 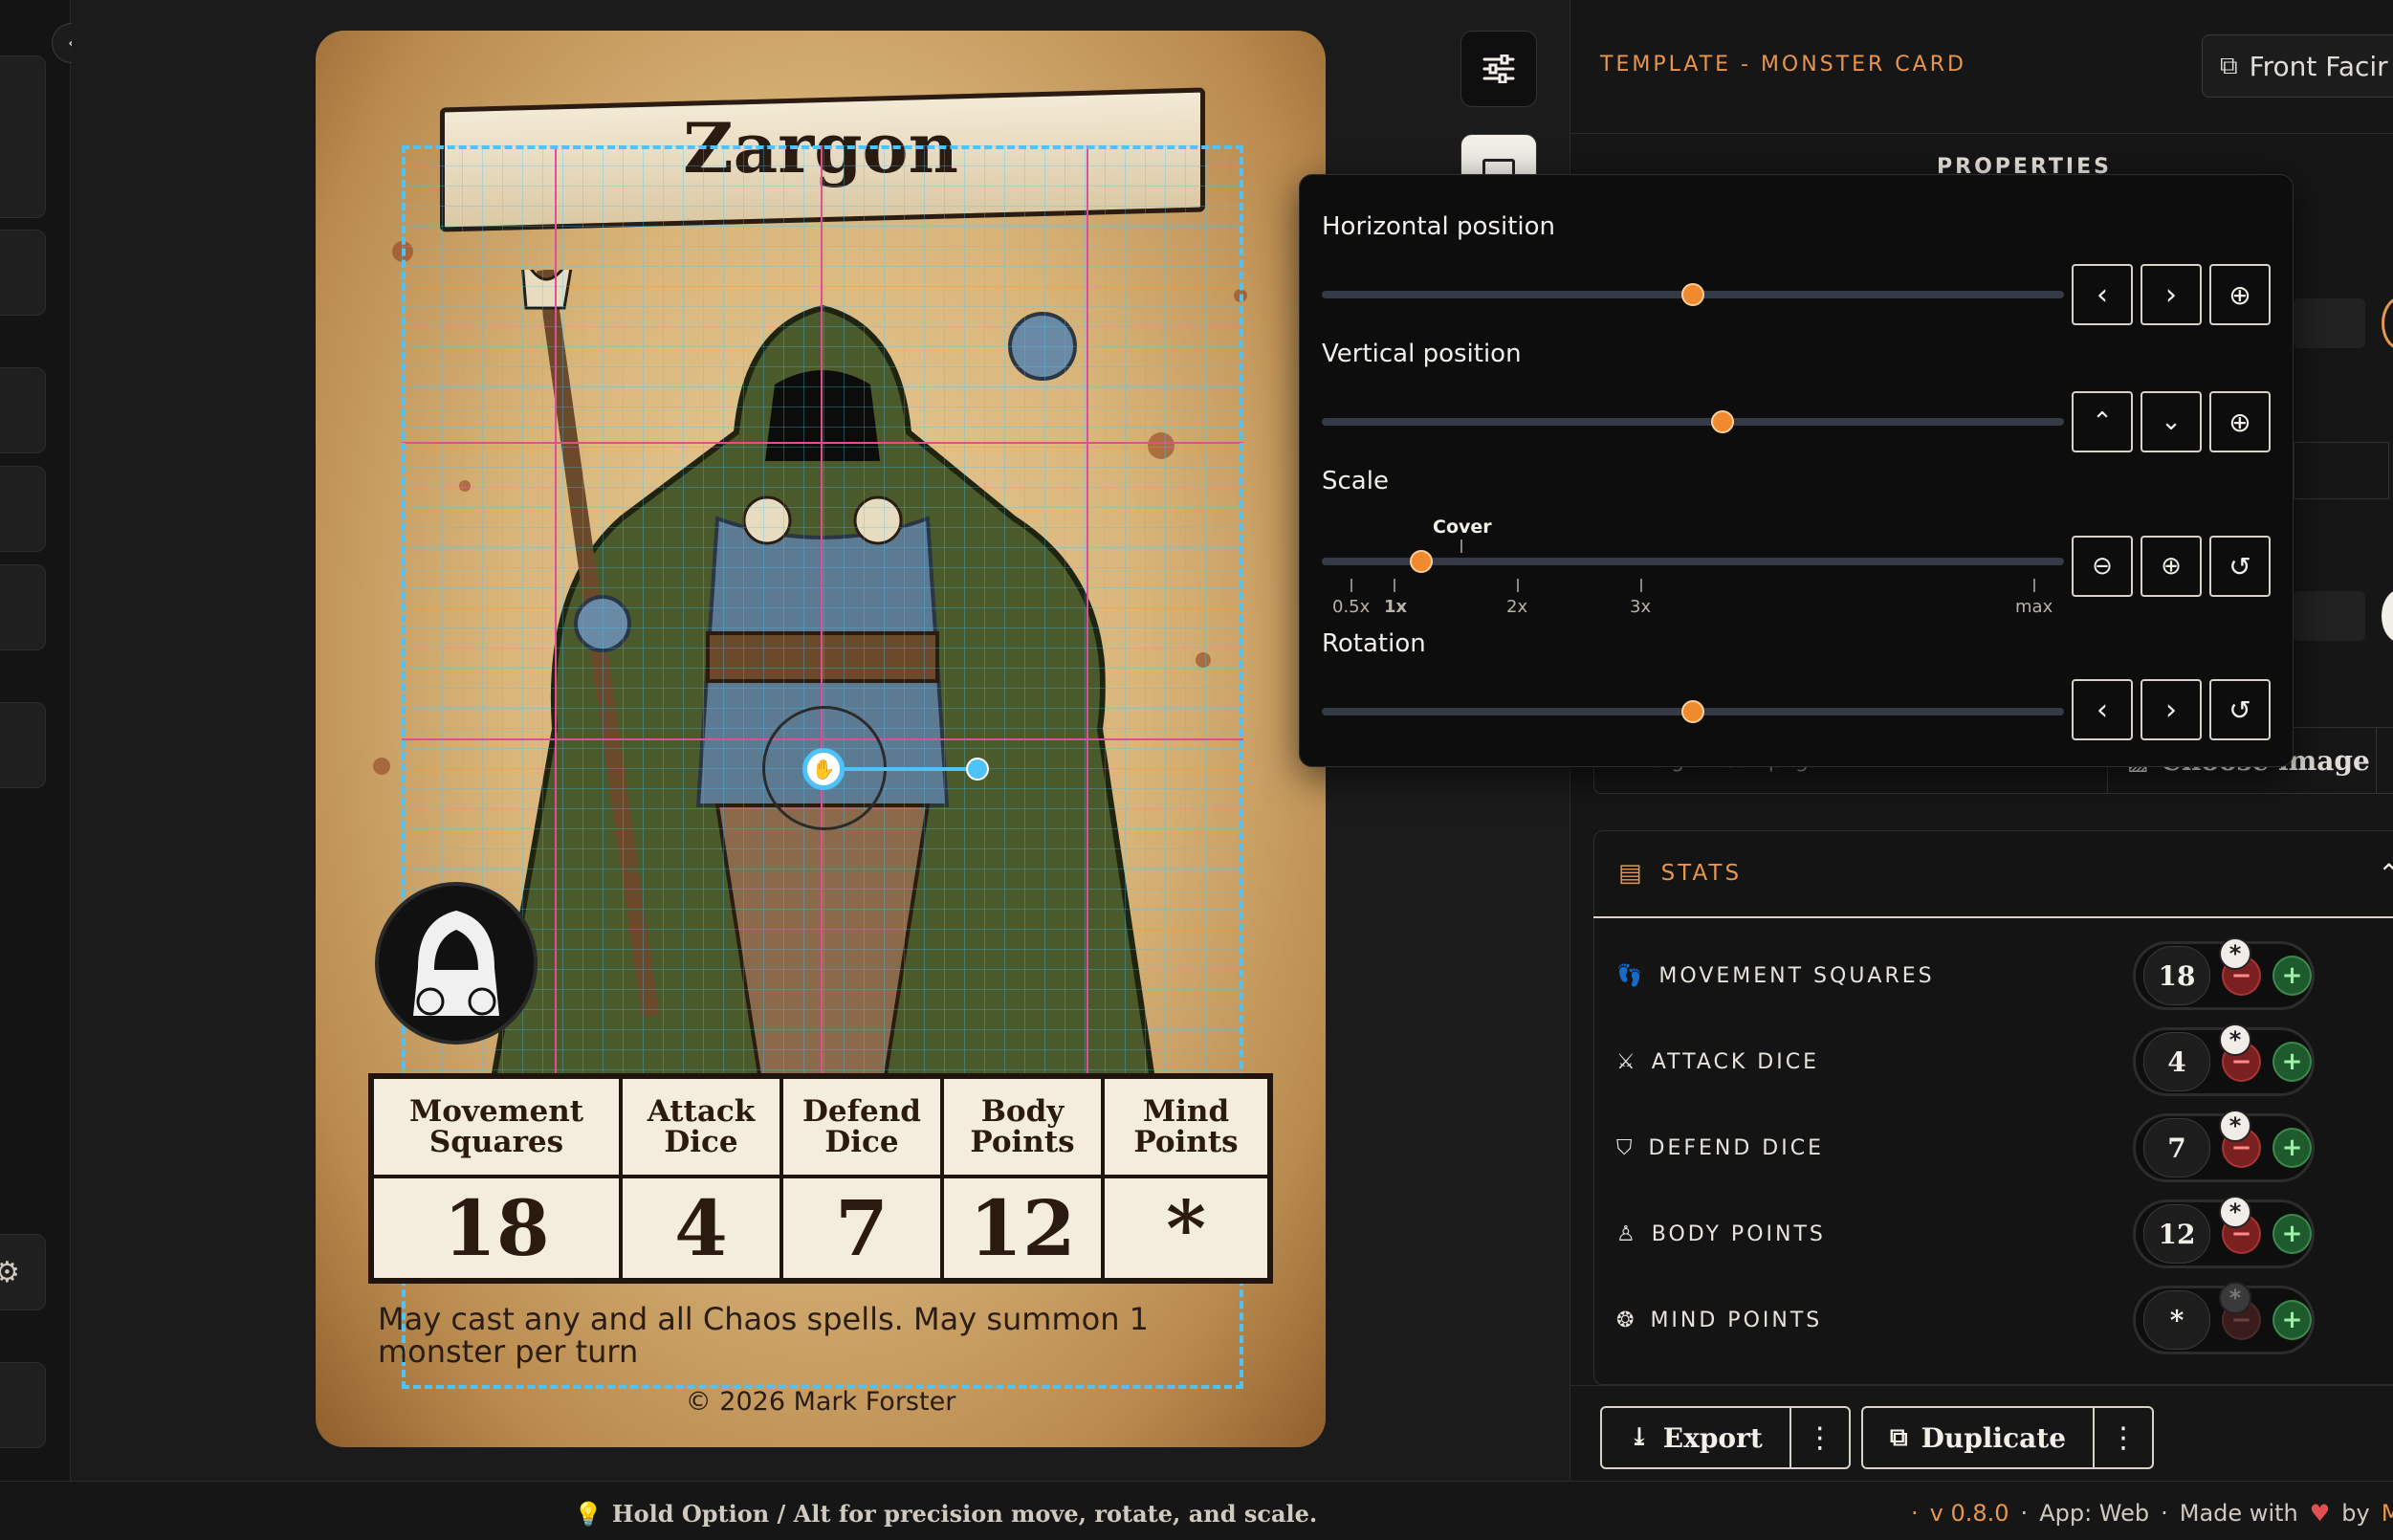 What do you see at coordinates (1421, 561) in the screenshot?
I see `scale-slider-thumb` at bounding box center [1421, 561].